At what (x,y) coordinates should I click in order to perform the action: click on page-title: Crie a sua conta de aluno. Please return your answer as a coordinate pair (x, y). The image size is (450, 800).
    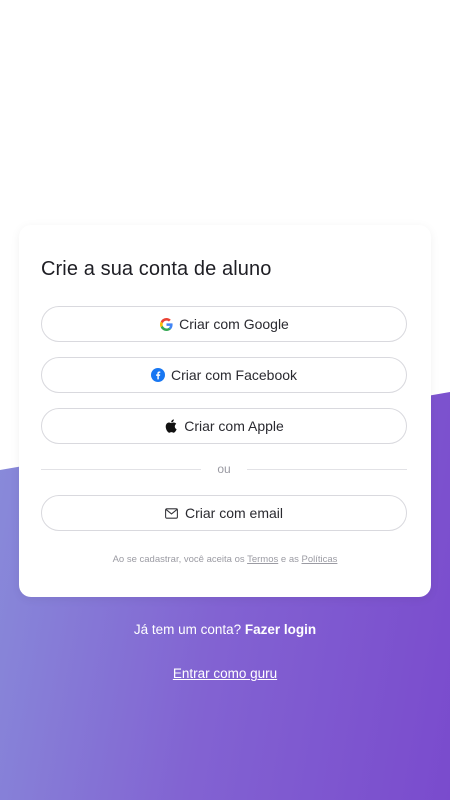
    Looking at the image, I should click on (156, 269).